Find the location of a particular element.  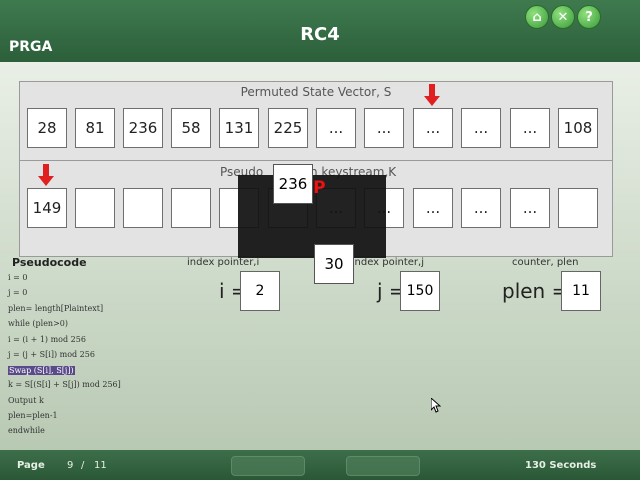

state-vector-cell: 58 is located at coordinates (191, 128).